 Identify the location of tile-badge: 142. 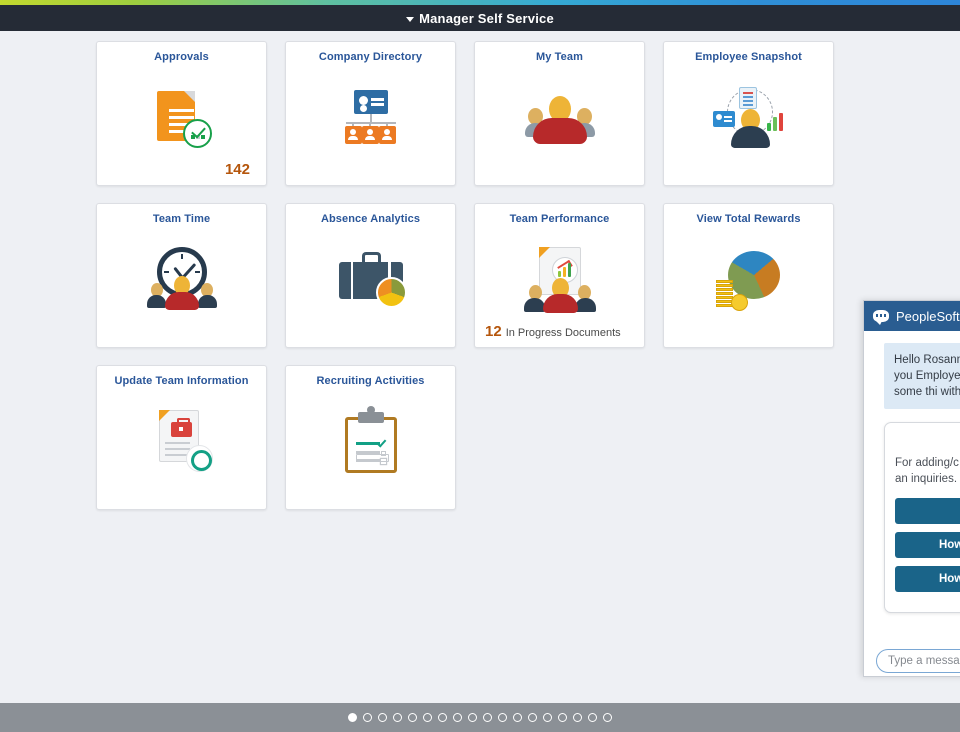
(180, 169).